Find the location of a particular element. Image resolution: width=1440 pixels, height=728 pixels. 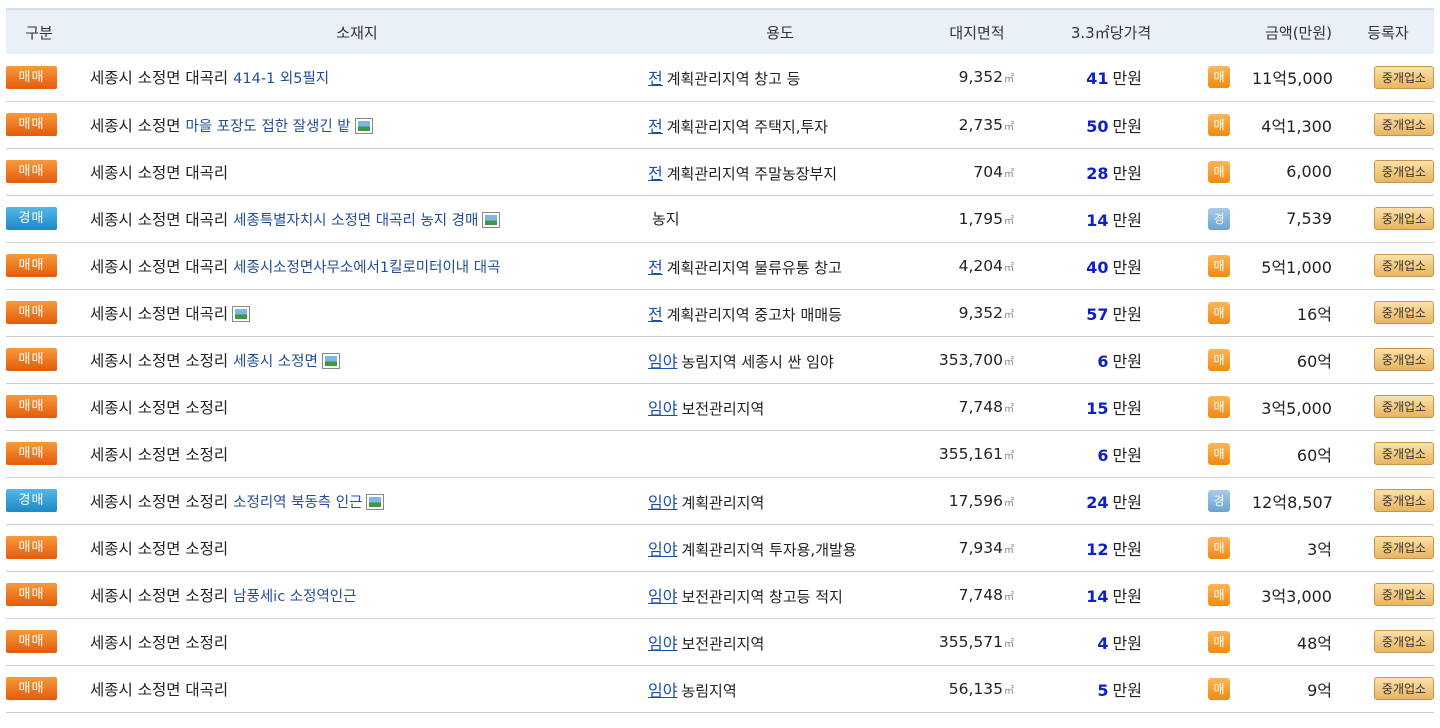

usage-cell: 임야 보전관리지역 창고등 적지 is located at coordinates (780, 594).